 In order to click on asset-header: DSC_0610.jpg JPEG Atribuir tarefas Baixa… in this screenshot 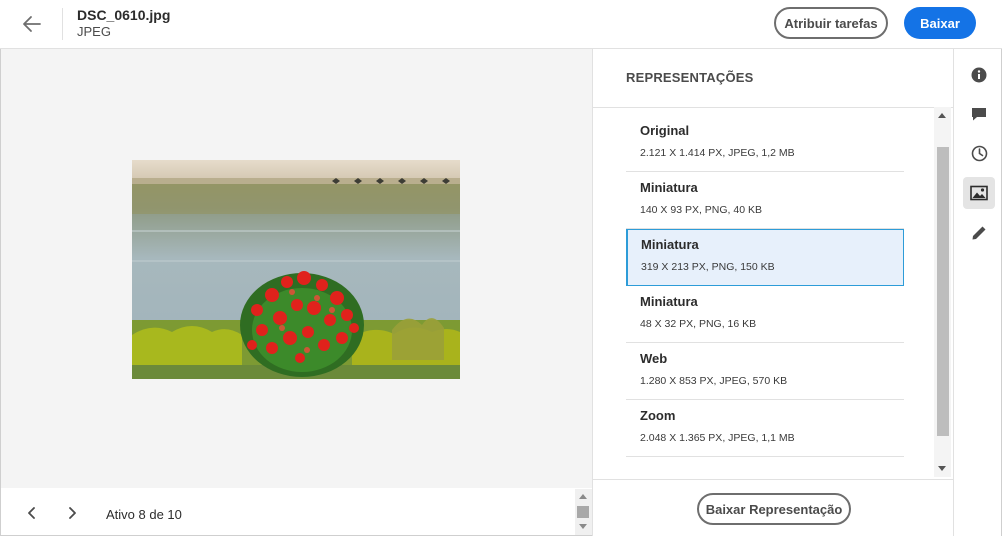, I will do `click(501, 24)`.